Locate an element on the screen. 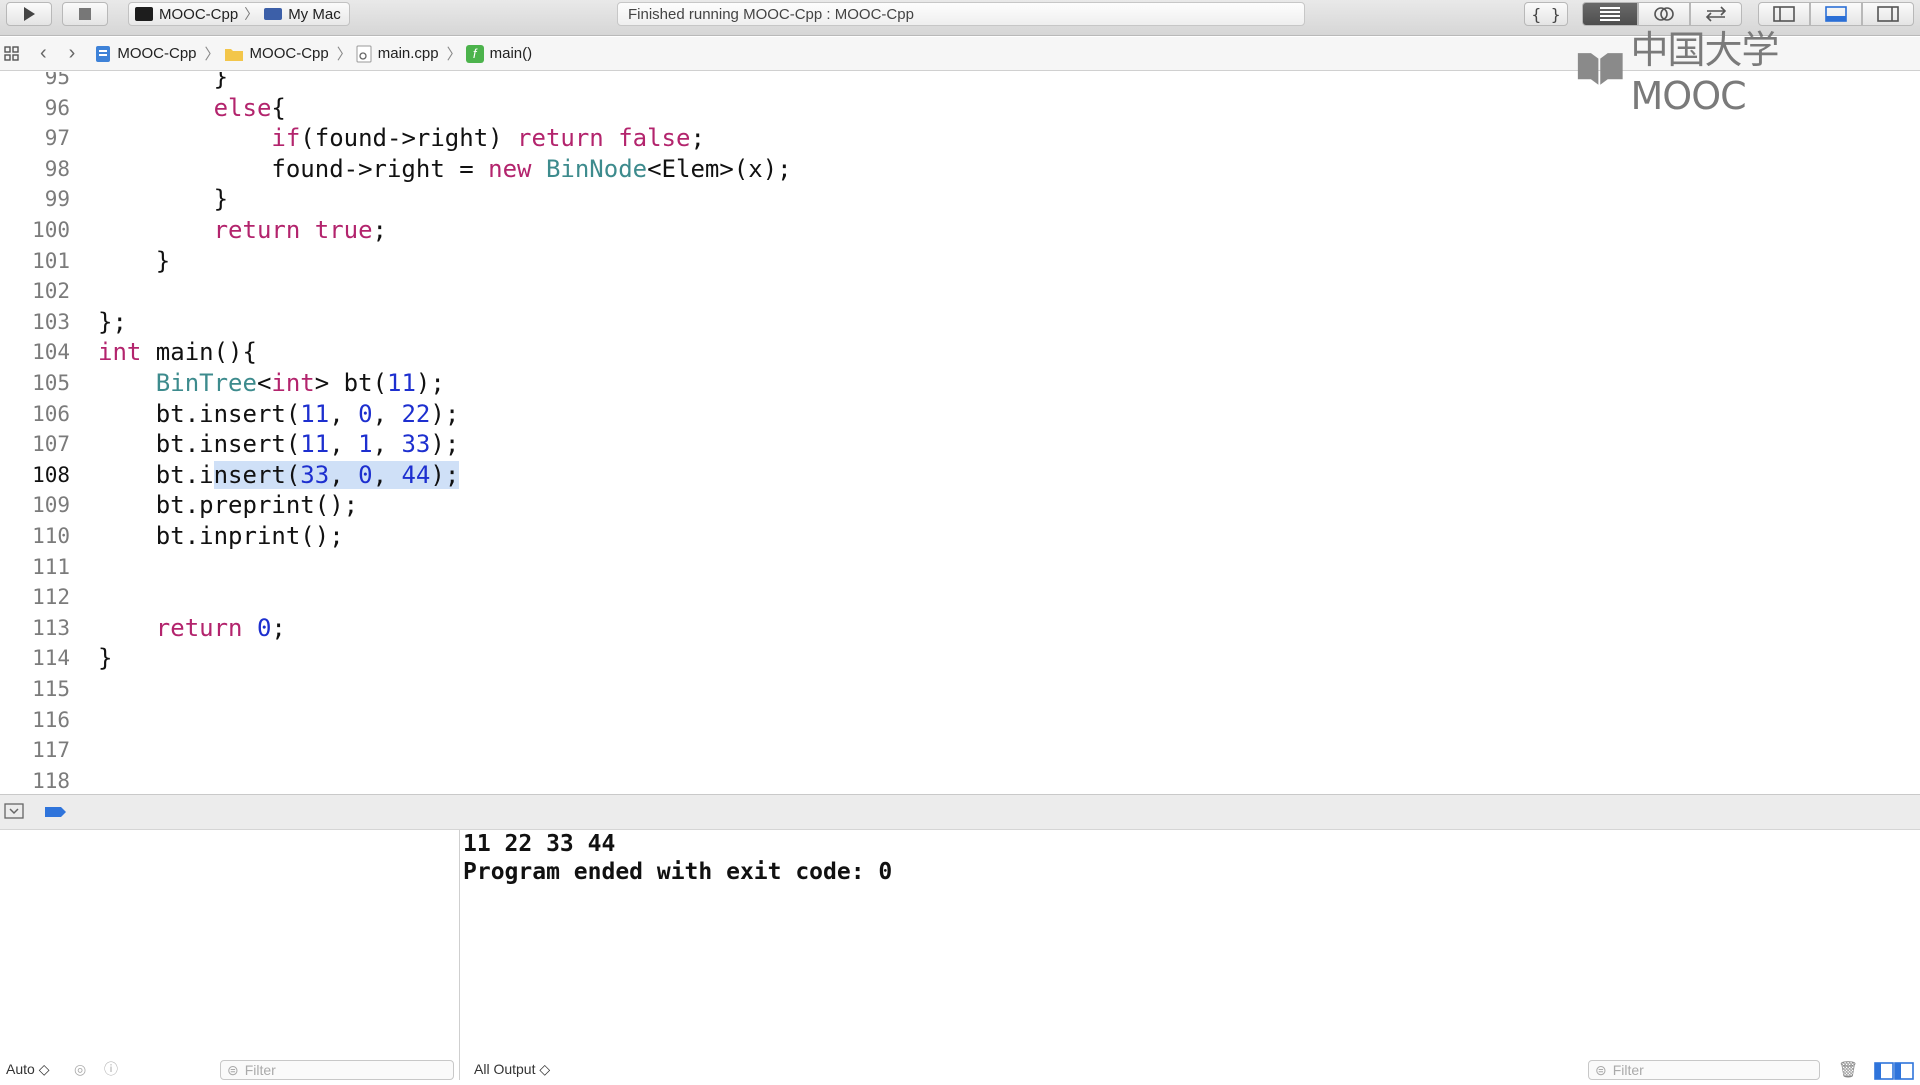 This screenshot has height=1085, width=1920. code-line: 108 bt.insert(33, 0, 44); is located at coordinates (960, 475).